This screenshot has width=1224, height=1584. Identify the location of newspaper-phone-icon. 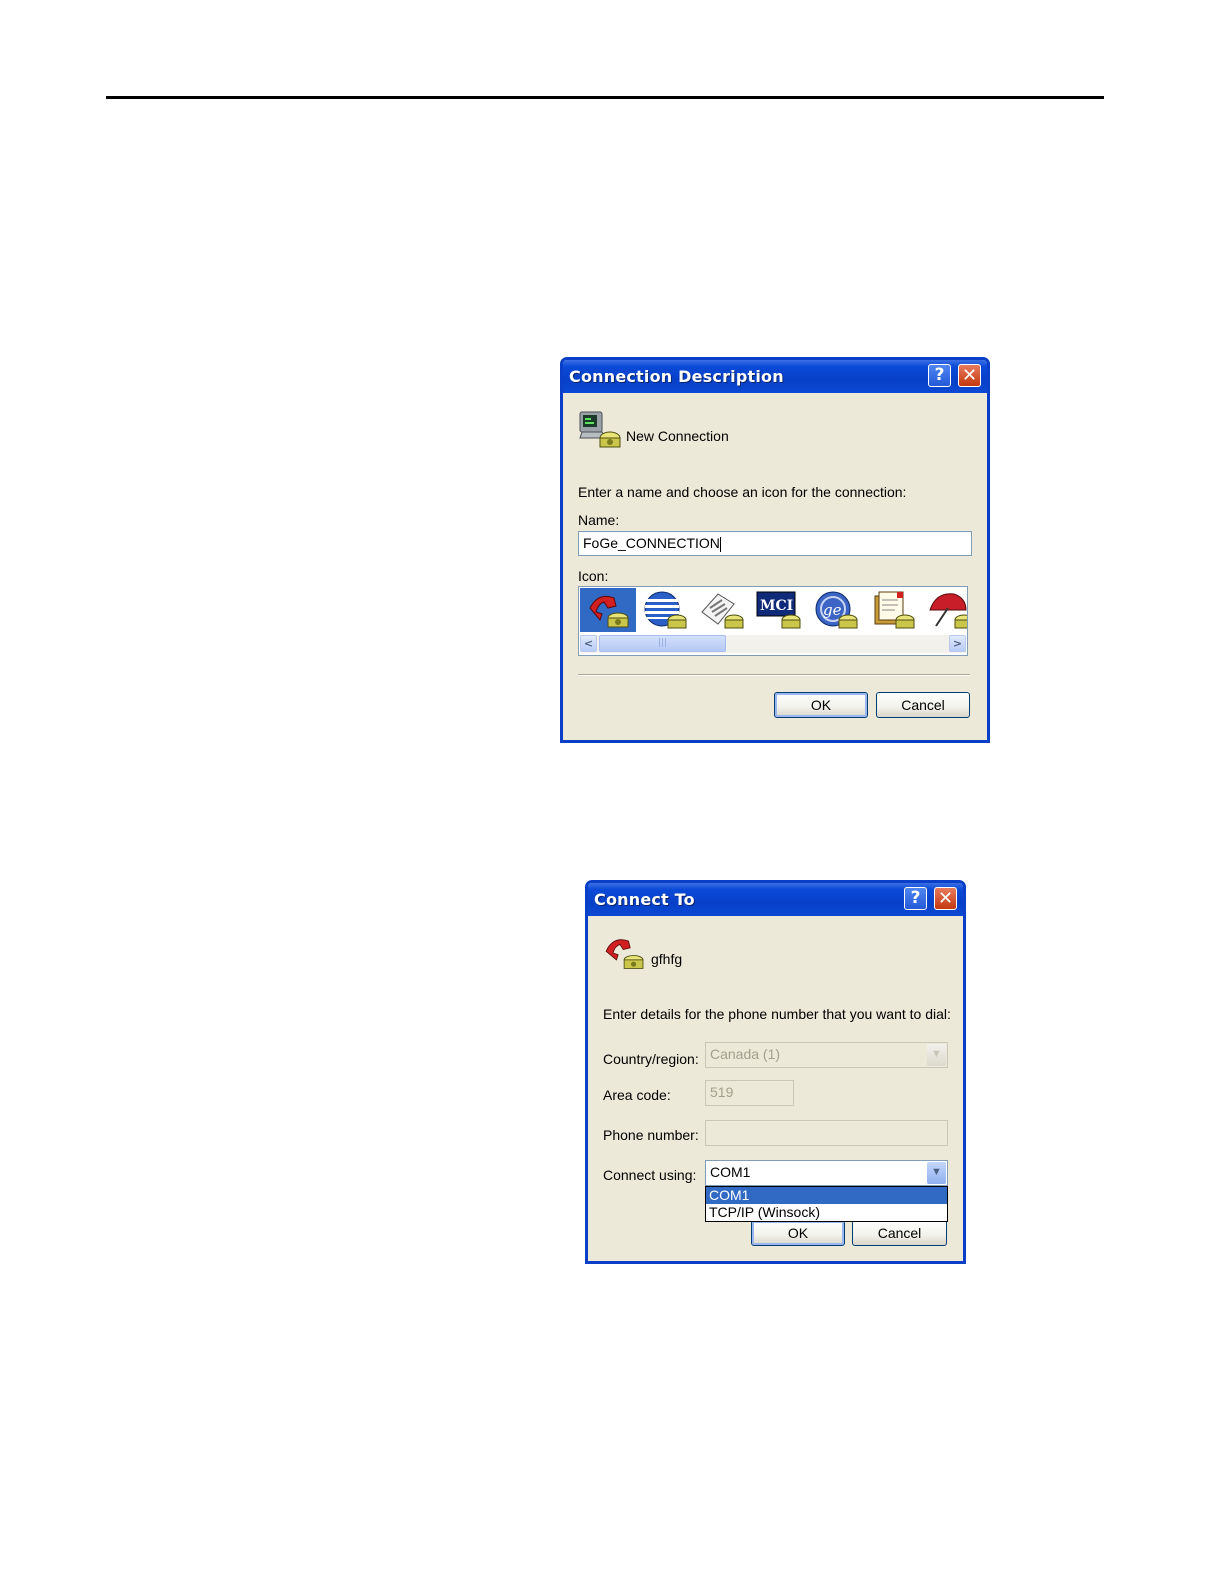
(722, 611).